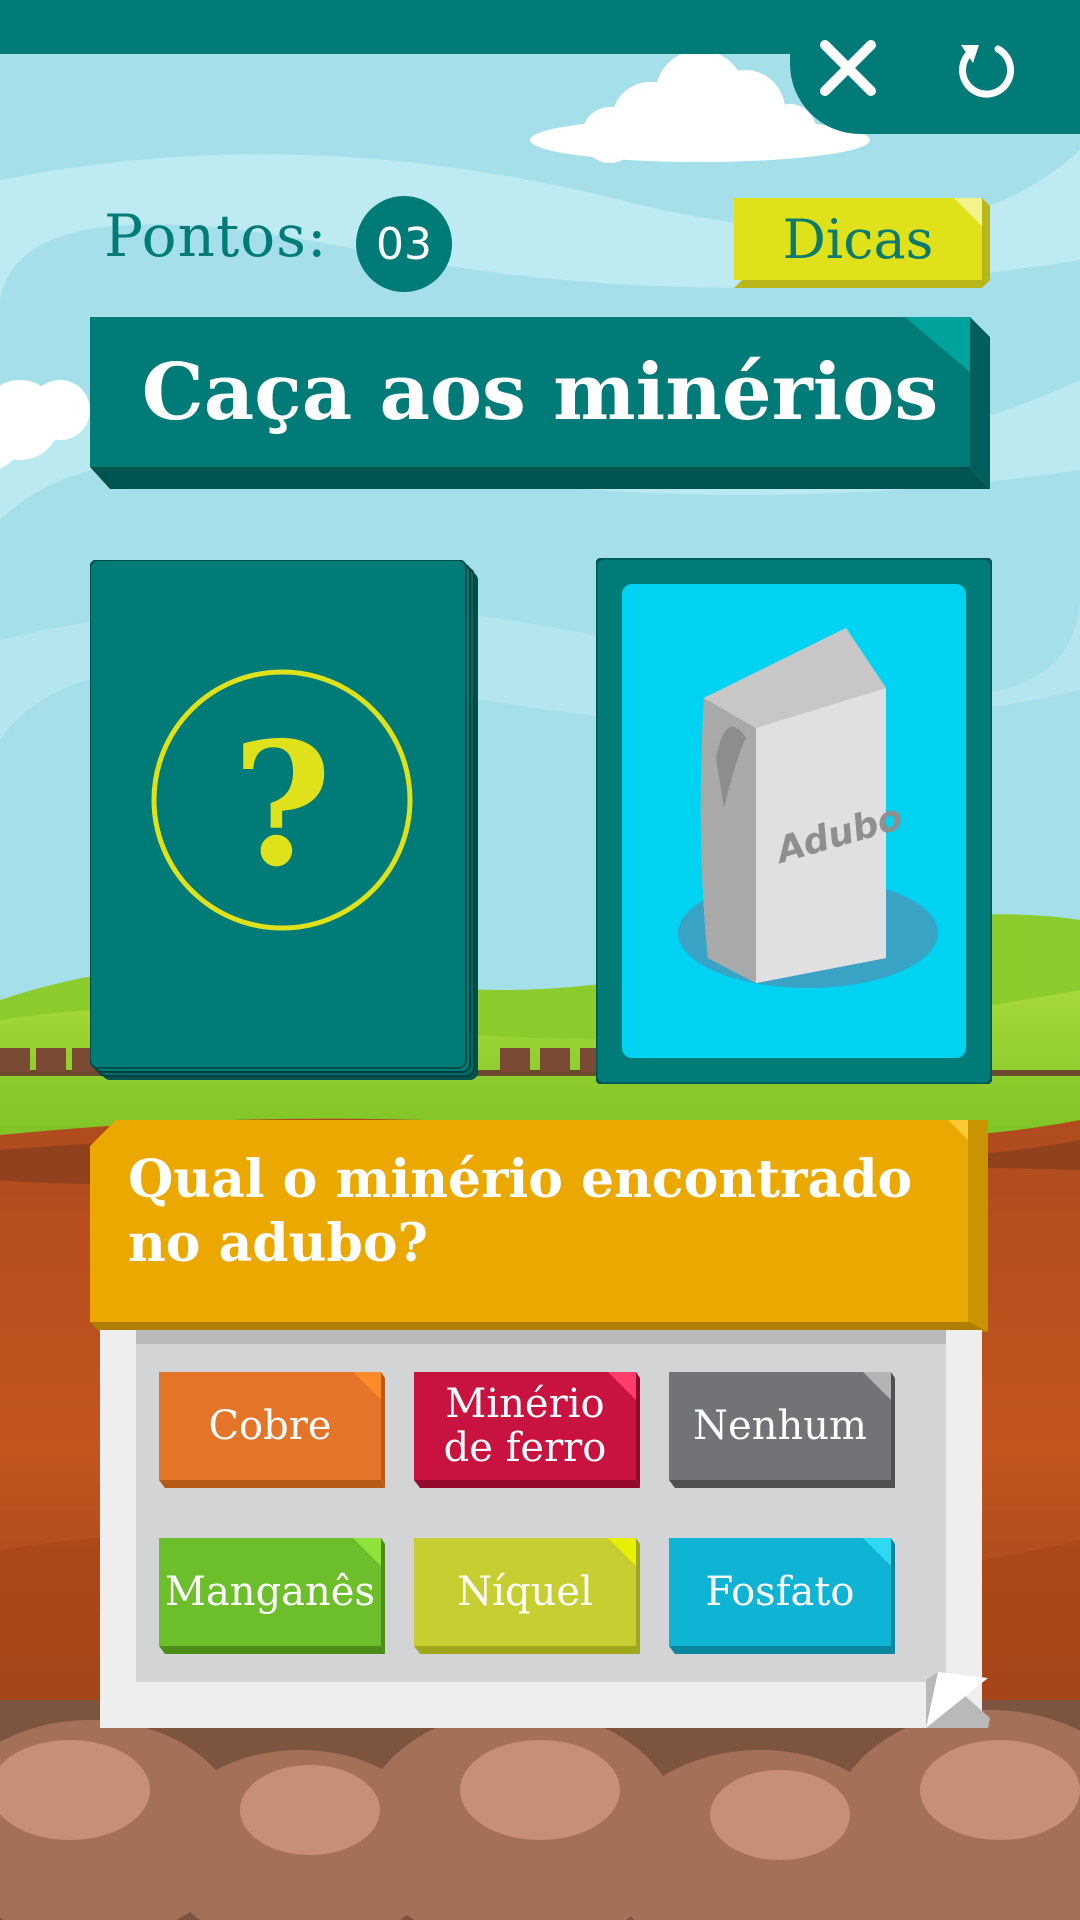  Describe the element at coordinates (986, 71) in the screenshot. I see `reload-icon` at that location.